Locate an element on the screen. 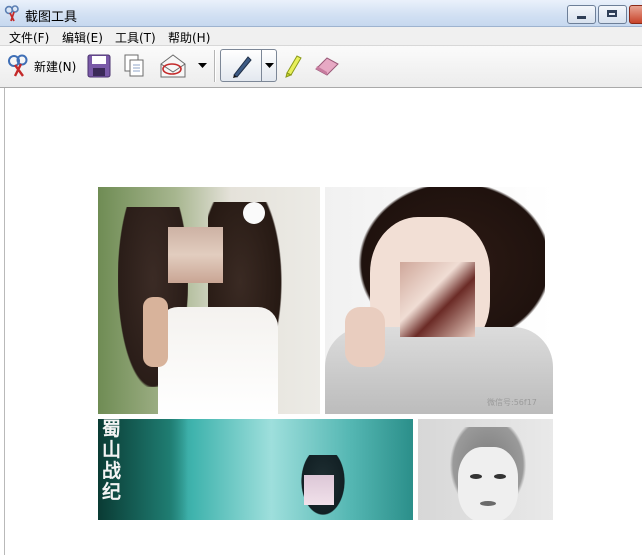  new-snip-icon is located at coordinates (18, 65).